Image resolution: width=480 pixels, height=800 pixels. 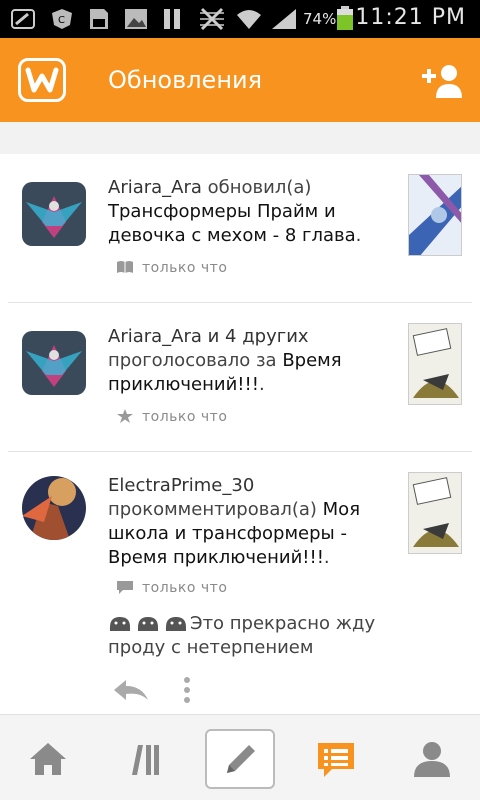 I want to click on book-icon, so click(x=125, y=267).